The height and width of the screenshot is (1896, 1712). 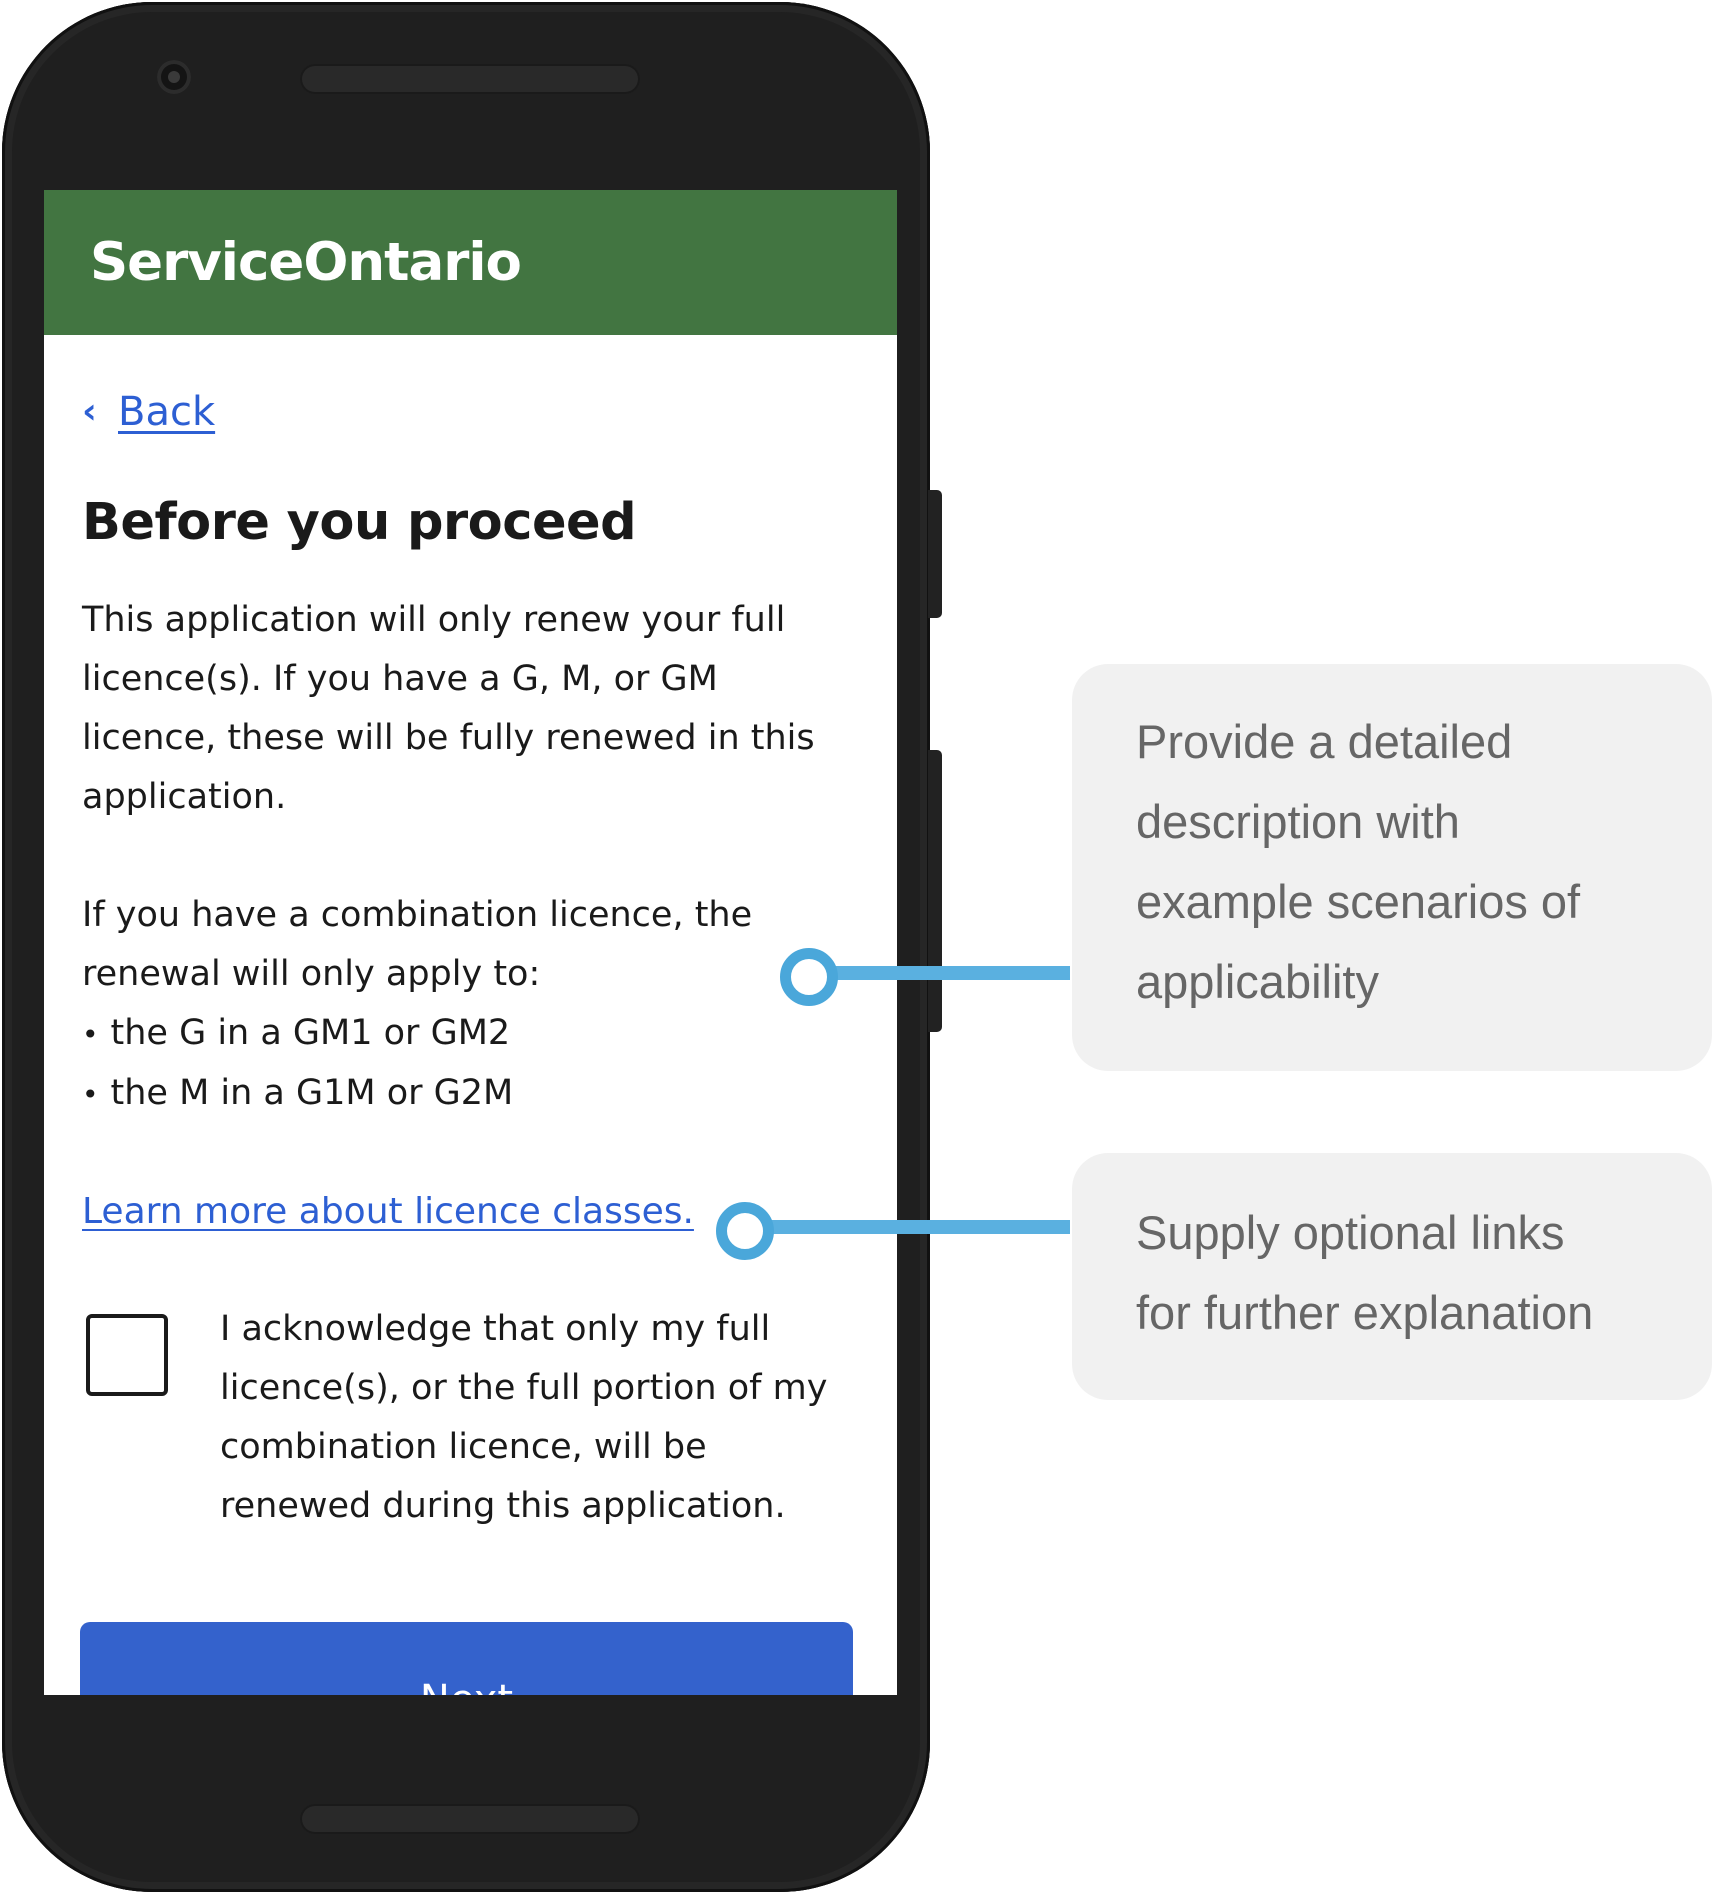 I want to click on bullet-item: the M in a G1M or G2M, so click(x=470, y=1094).